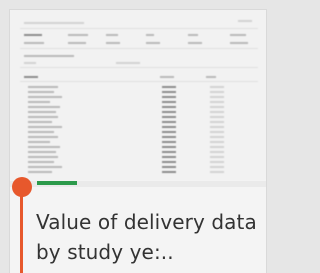 The image size is (320, 273). Describe the element at coordinates (21, 230) in the screenshot. I see `accent-line` at that location.